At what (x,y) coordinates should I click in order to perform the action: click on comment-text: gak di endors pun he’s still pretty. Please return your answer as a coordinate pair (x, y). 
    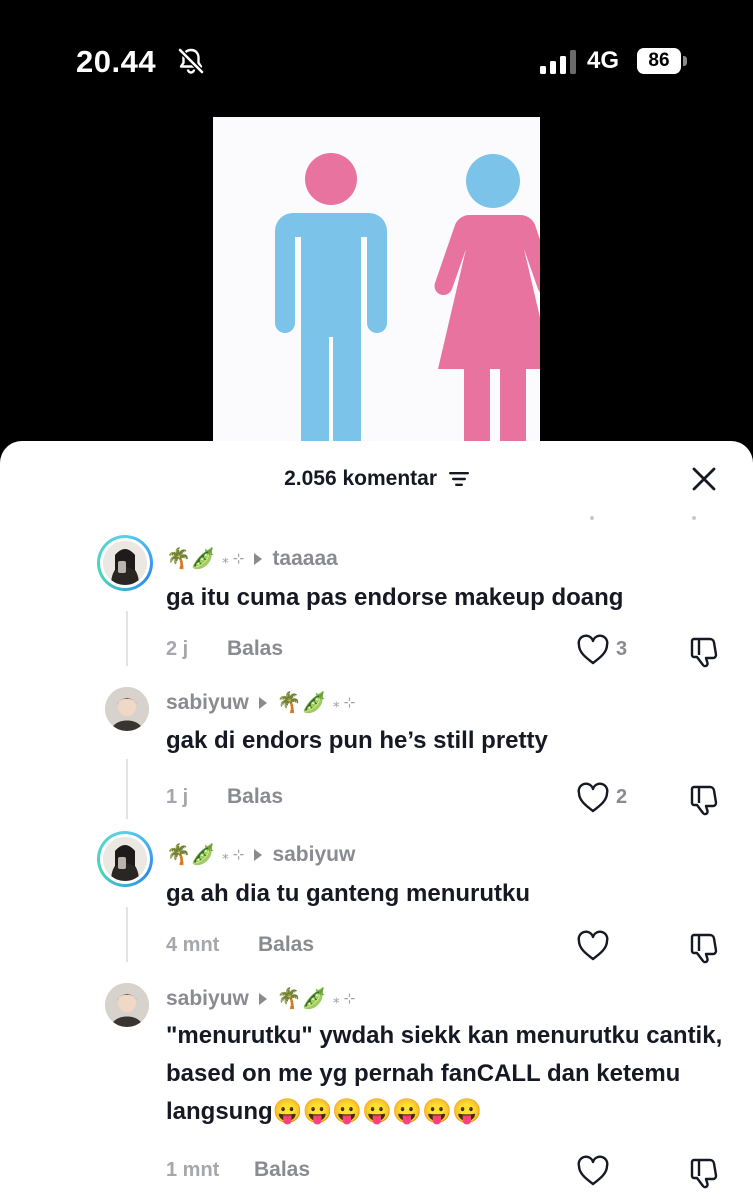
    Looking at the image, I should click on (357, 740).